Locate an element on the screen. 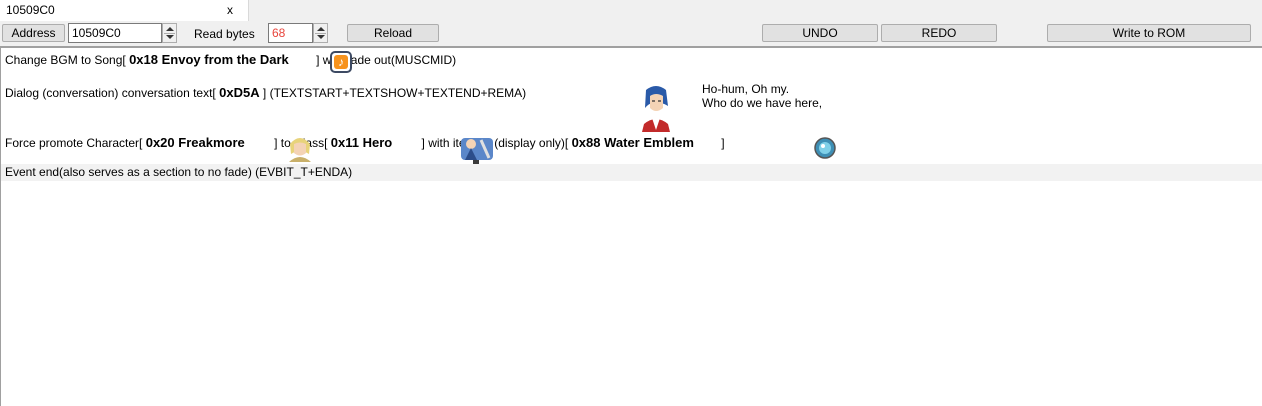  reload-button: Reload is located at coordinates (393, 33).